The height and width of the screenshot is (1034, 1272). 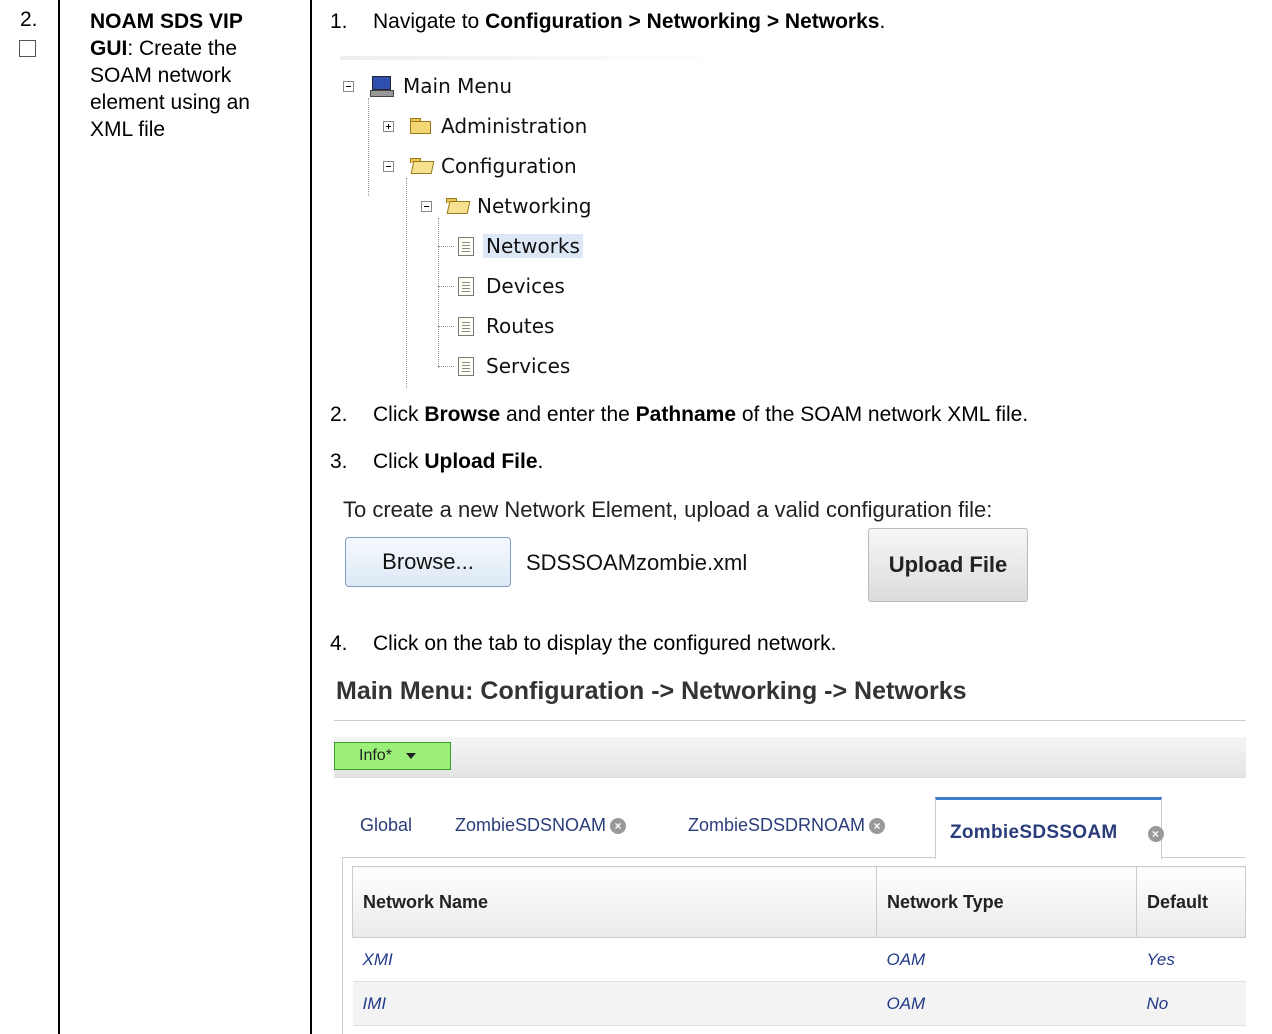 What do you see at coordinates (682, 21) in the screenshot?
I see `instruction-1-bold: Configuration > Networking > Networks` at bounding box center [682, 21].